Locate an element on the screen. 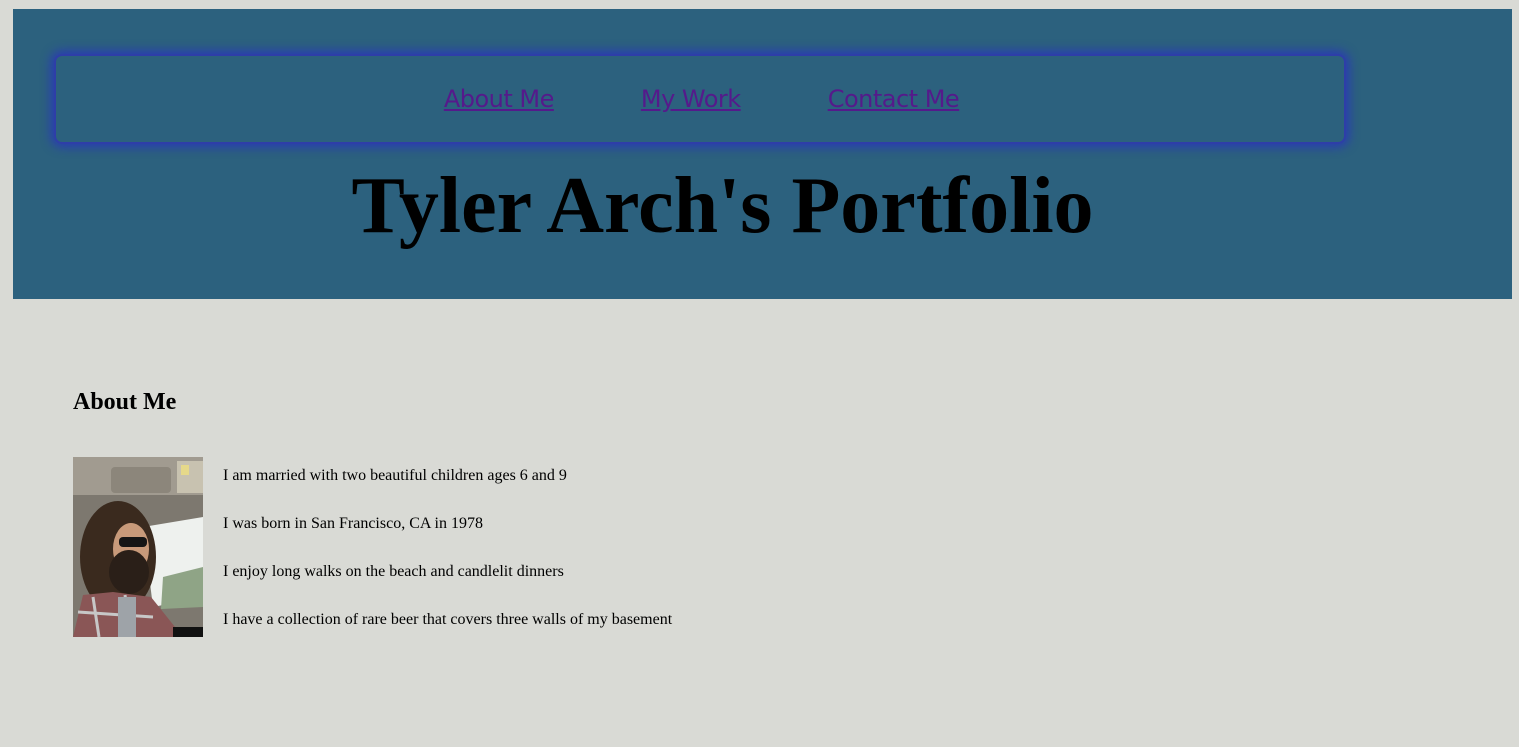 Image resolution: width=1519 pixels, height=747 pixels. nav-links: About Me My Work Contact Me is located at coordinates (702, 99).